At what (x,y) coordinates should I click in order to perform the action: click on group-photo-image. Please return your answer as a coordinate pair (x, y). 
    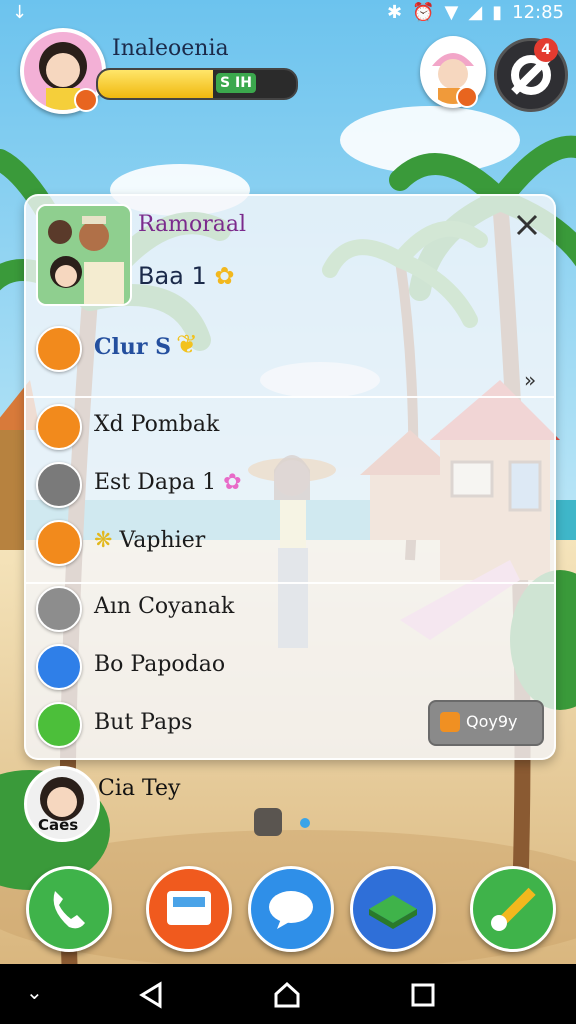
    Looking at the image, I should click on (84, 255).